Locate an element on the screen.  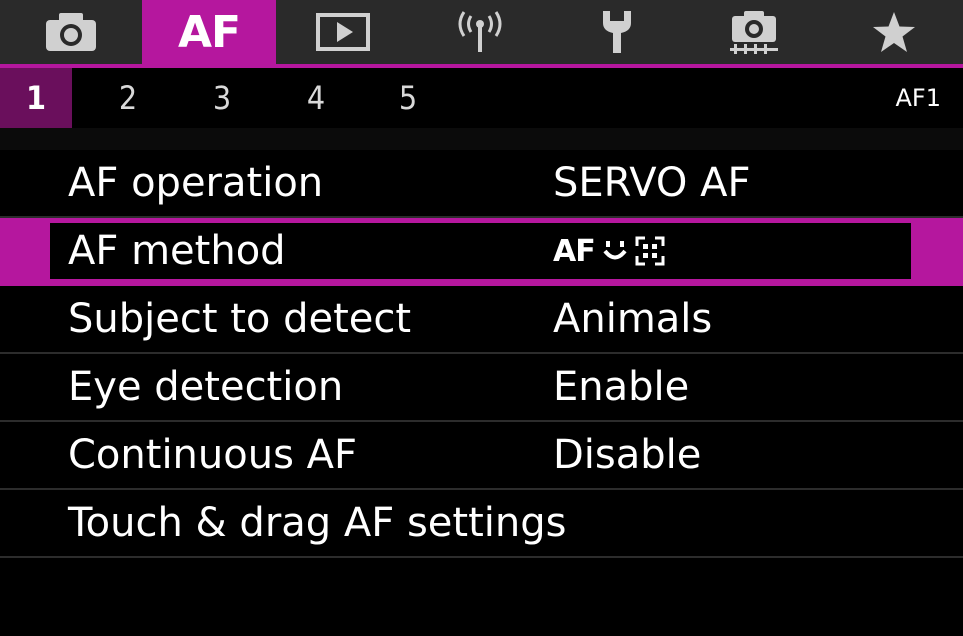
wrench-icon is located at coordinates (617, 32).